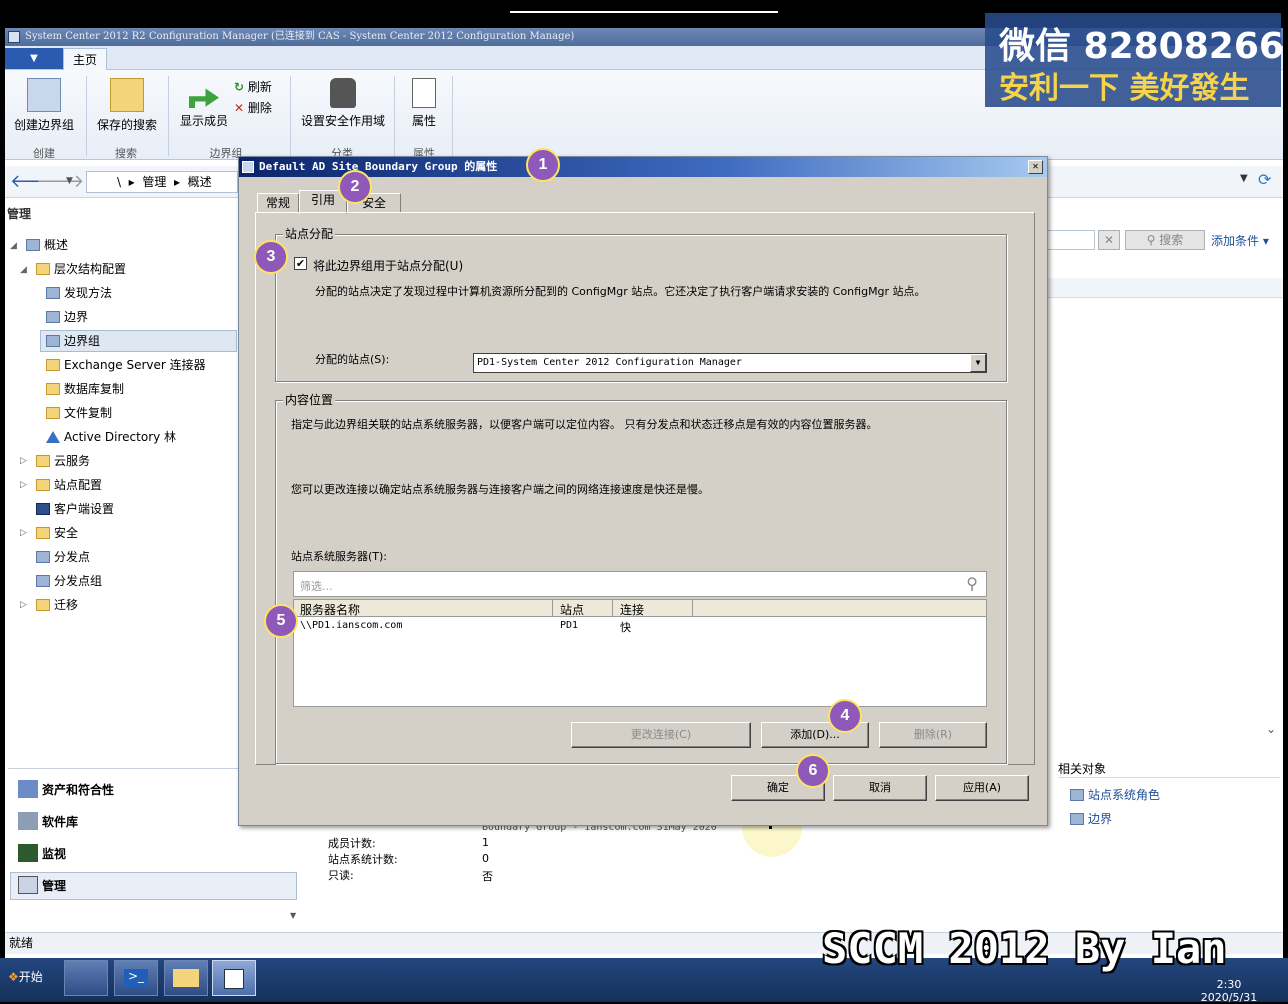 The height and width of the screenshot is (1004, 1288). I want to click on tree-item-migration: 迁移, so click(57, 605).